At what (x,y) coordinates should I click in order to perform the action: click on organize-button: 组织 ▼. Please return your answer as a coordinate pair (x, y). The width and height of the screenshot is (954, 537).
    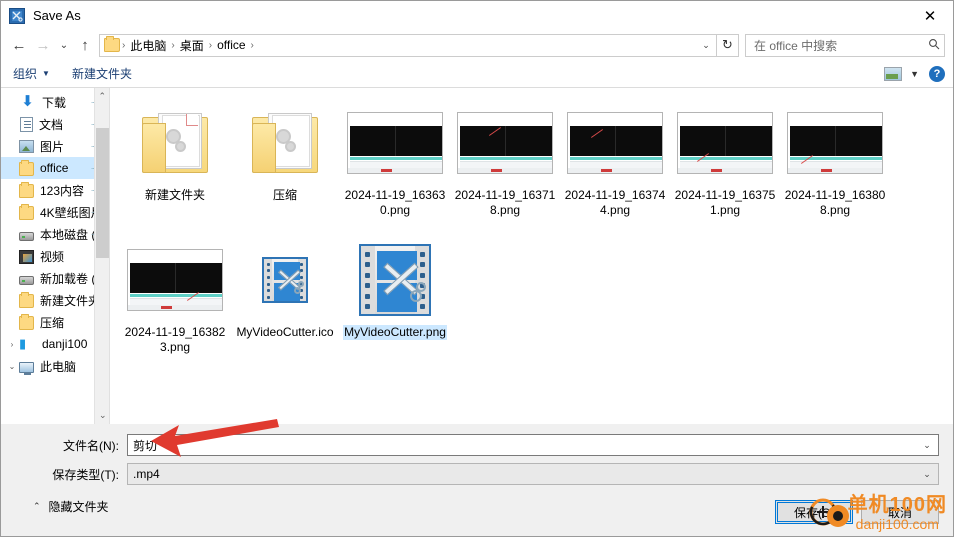
    Looking at the image, I should click on (31, 73).